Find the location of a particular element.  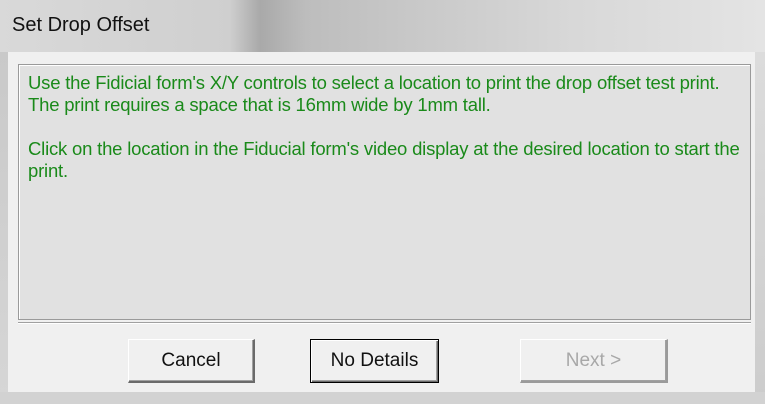

window-frame-bottom is located at coordinates (382, 398).